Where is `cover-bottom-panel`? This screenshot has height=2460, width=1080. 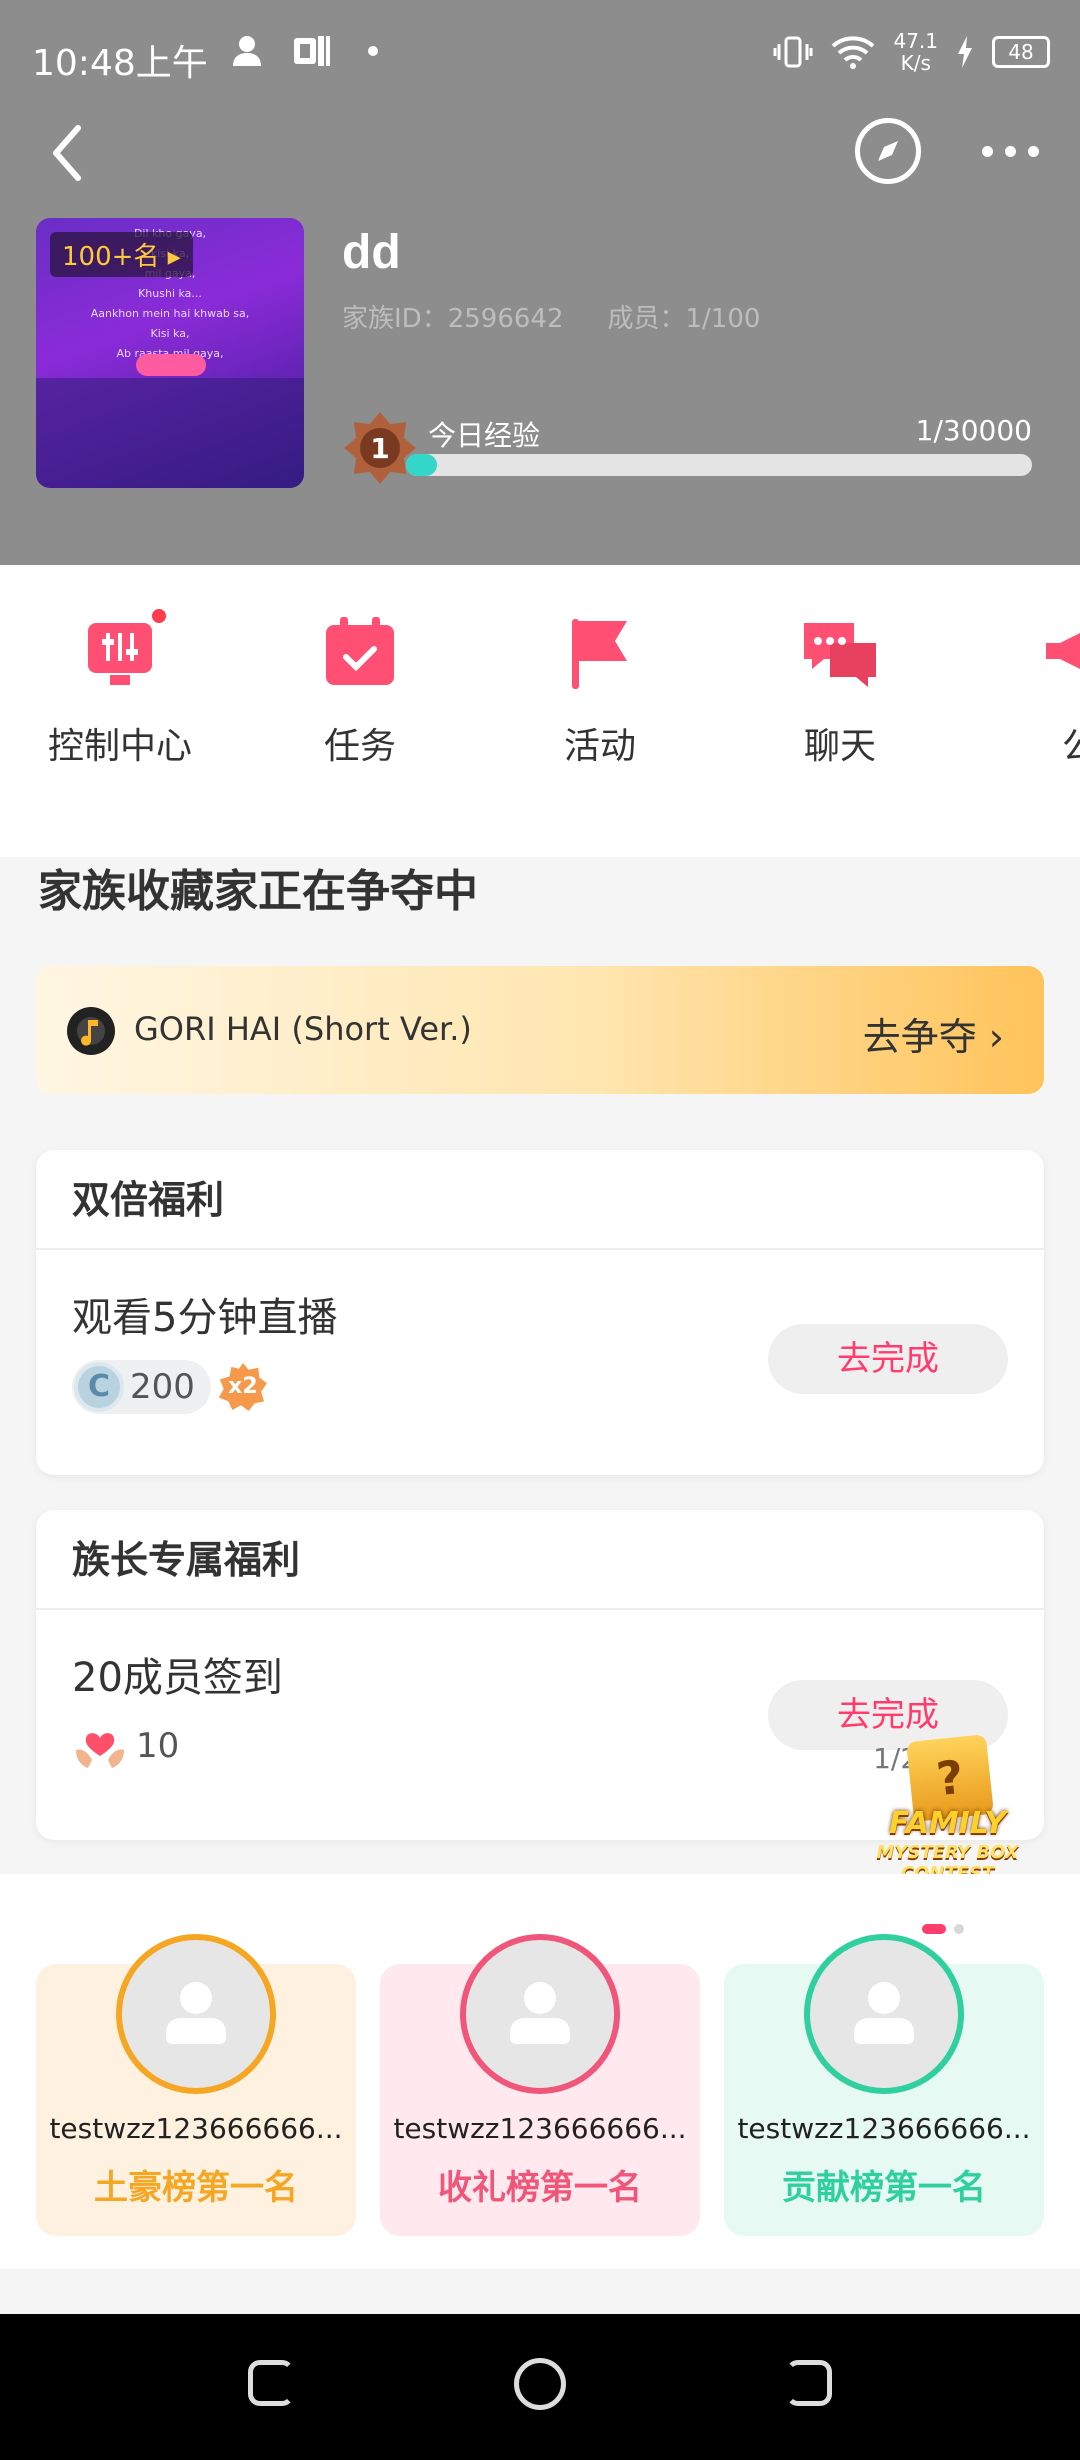 cover-bottom-panel is located at coordinates (170, 433).